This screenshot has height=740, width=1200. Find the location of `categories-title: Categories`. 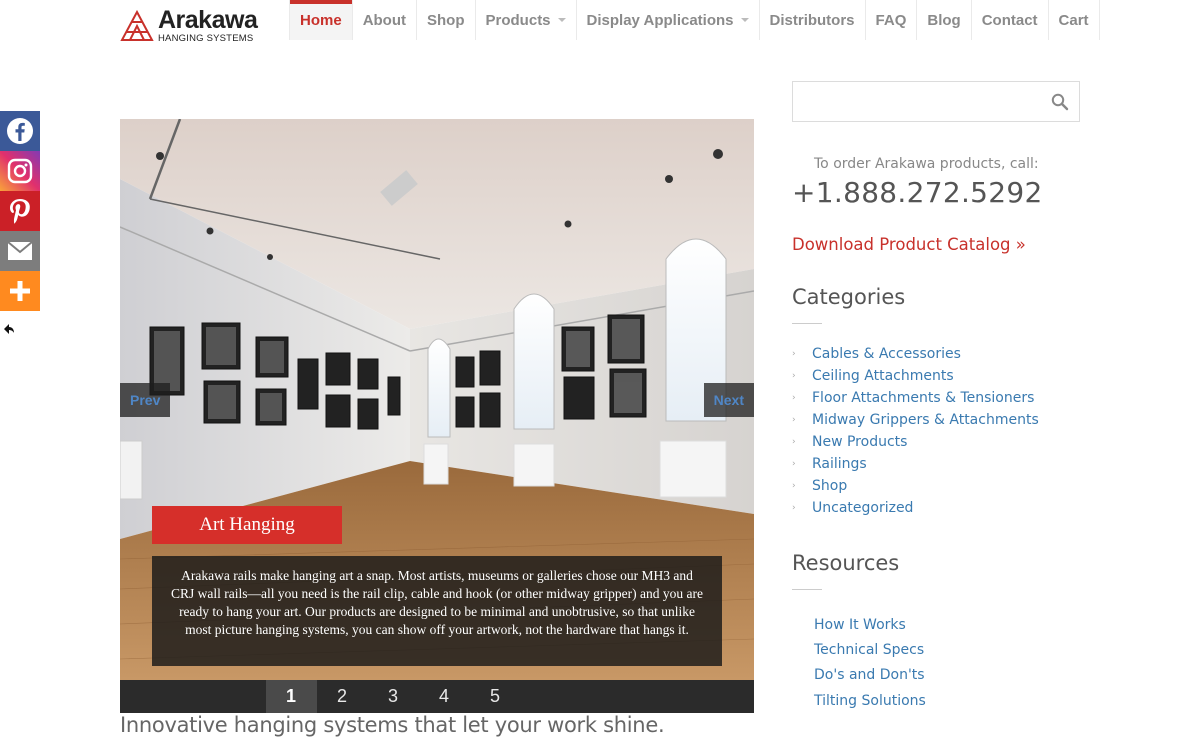

categories-title: Categories is located at coordinates (849, 297).